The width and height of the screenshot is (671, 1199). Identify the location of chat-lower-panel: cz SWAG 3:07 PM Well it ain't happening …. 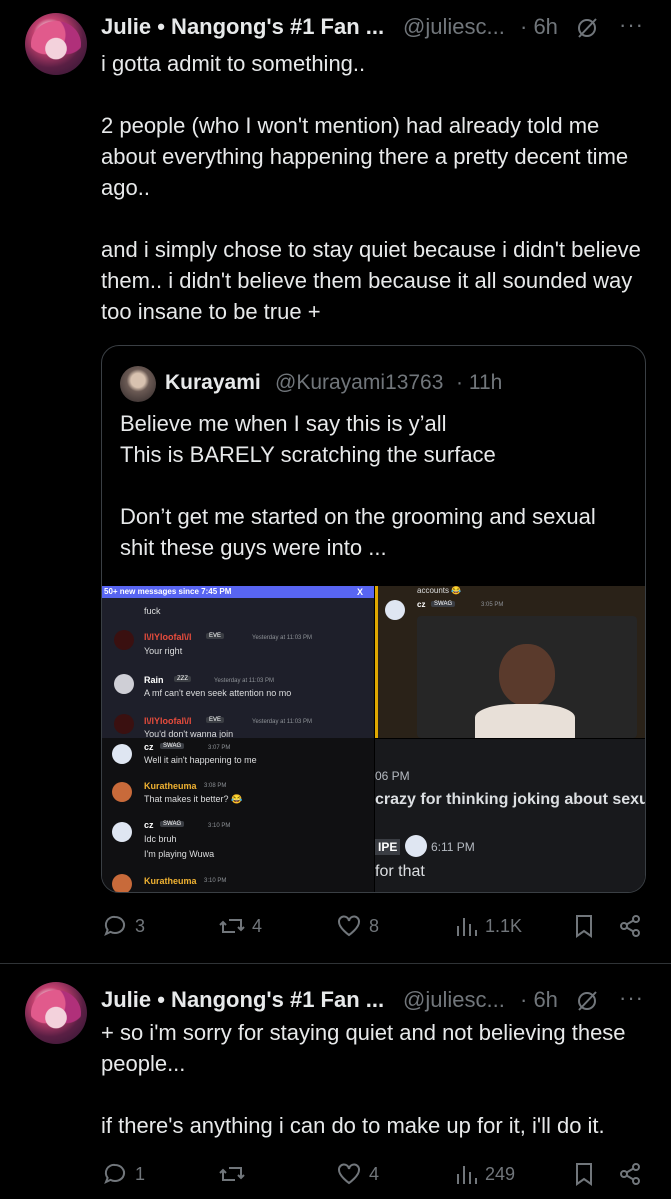
(238, 815).